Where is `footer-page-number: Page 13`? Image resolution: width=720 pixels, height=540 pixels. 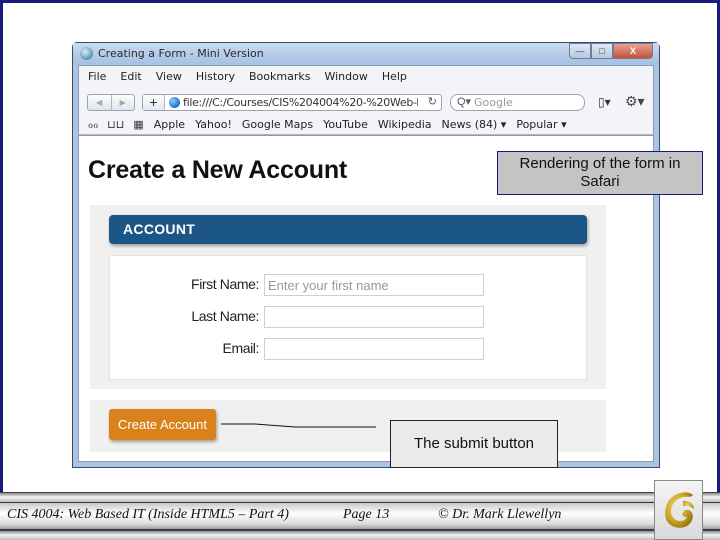 footer-page-number: Page 13 is located at coordinates (366, 514).